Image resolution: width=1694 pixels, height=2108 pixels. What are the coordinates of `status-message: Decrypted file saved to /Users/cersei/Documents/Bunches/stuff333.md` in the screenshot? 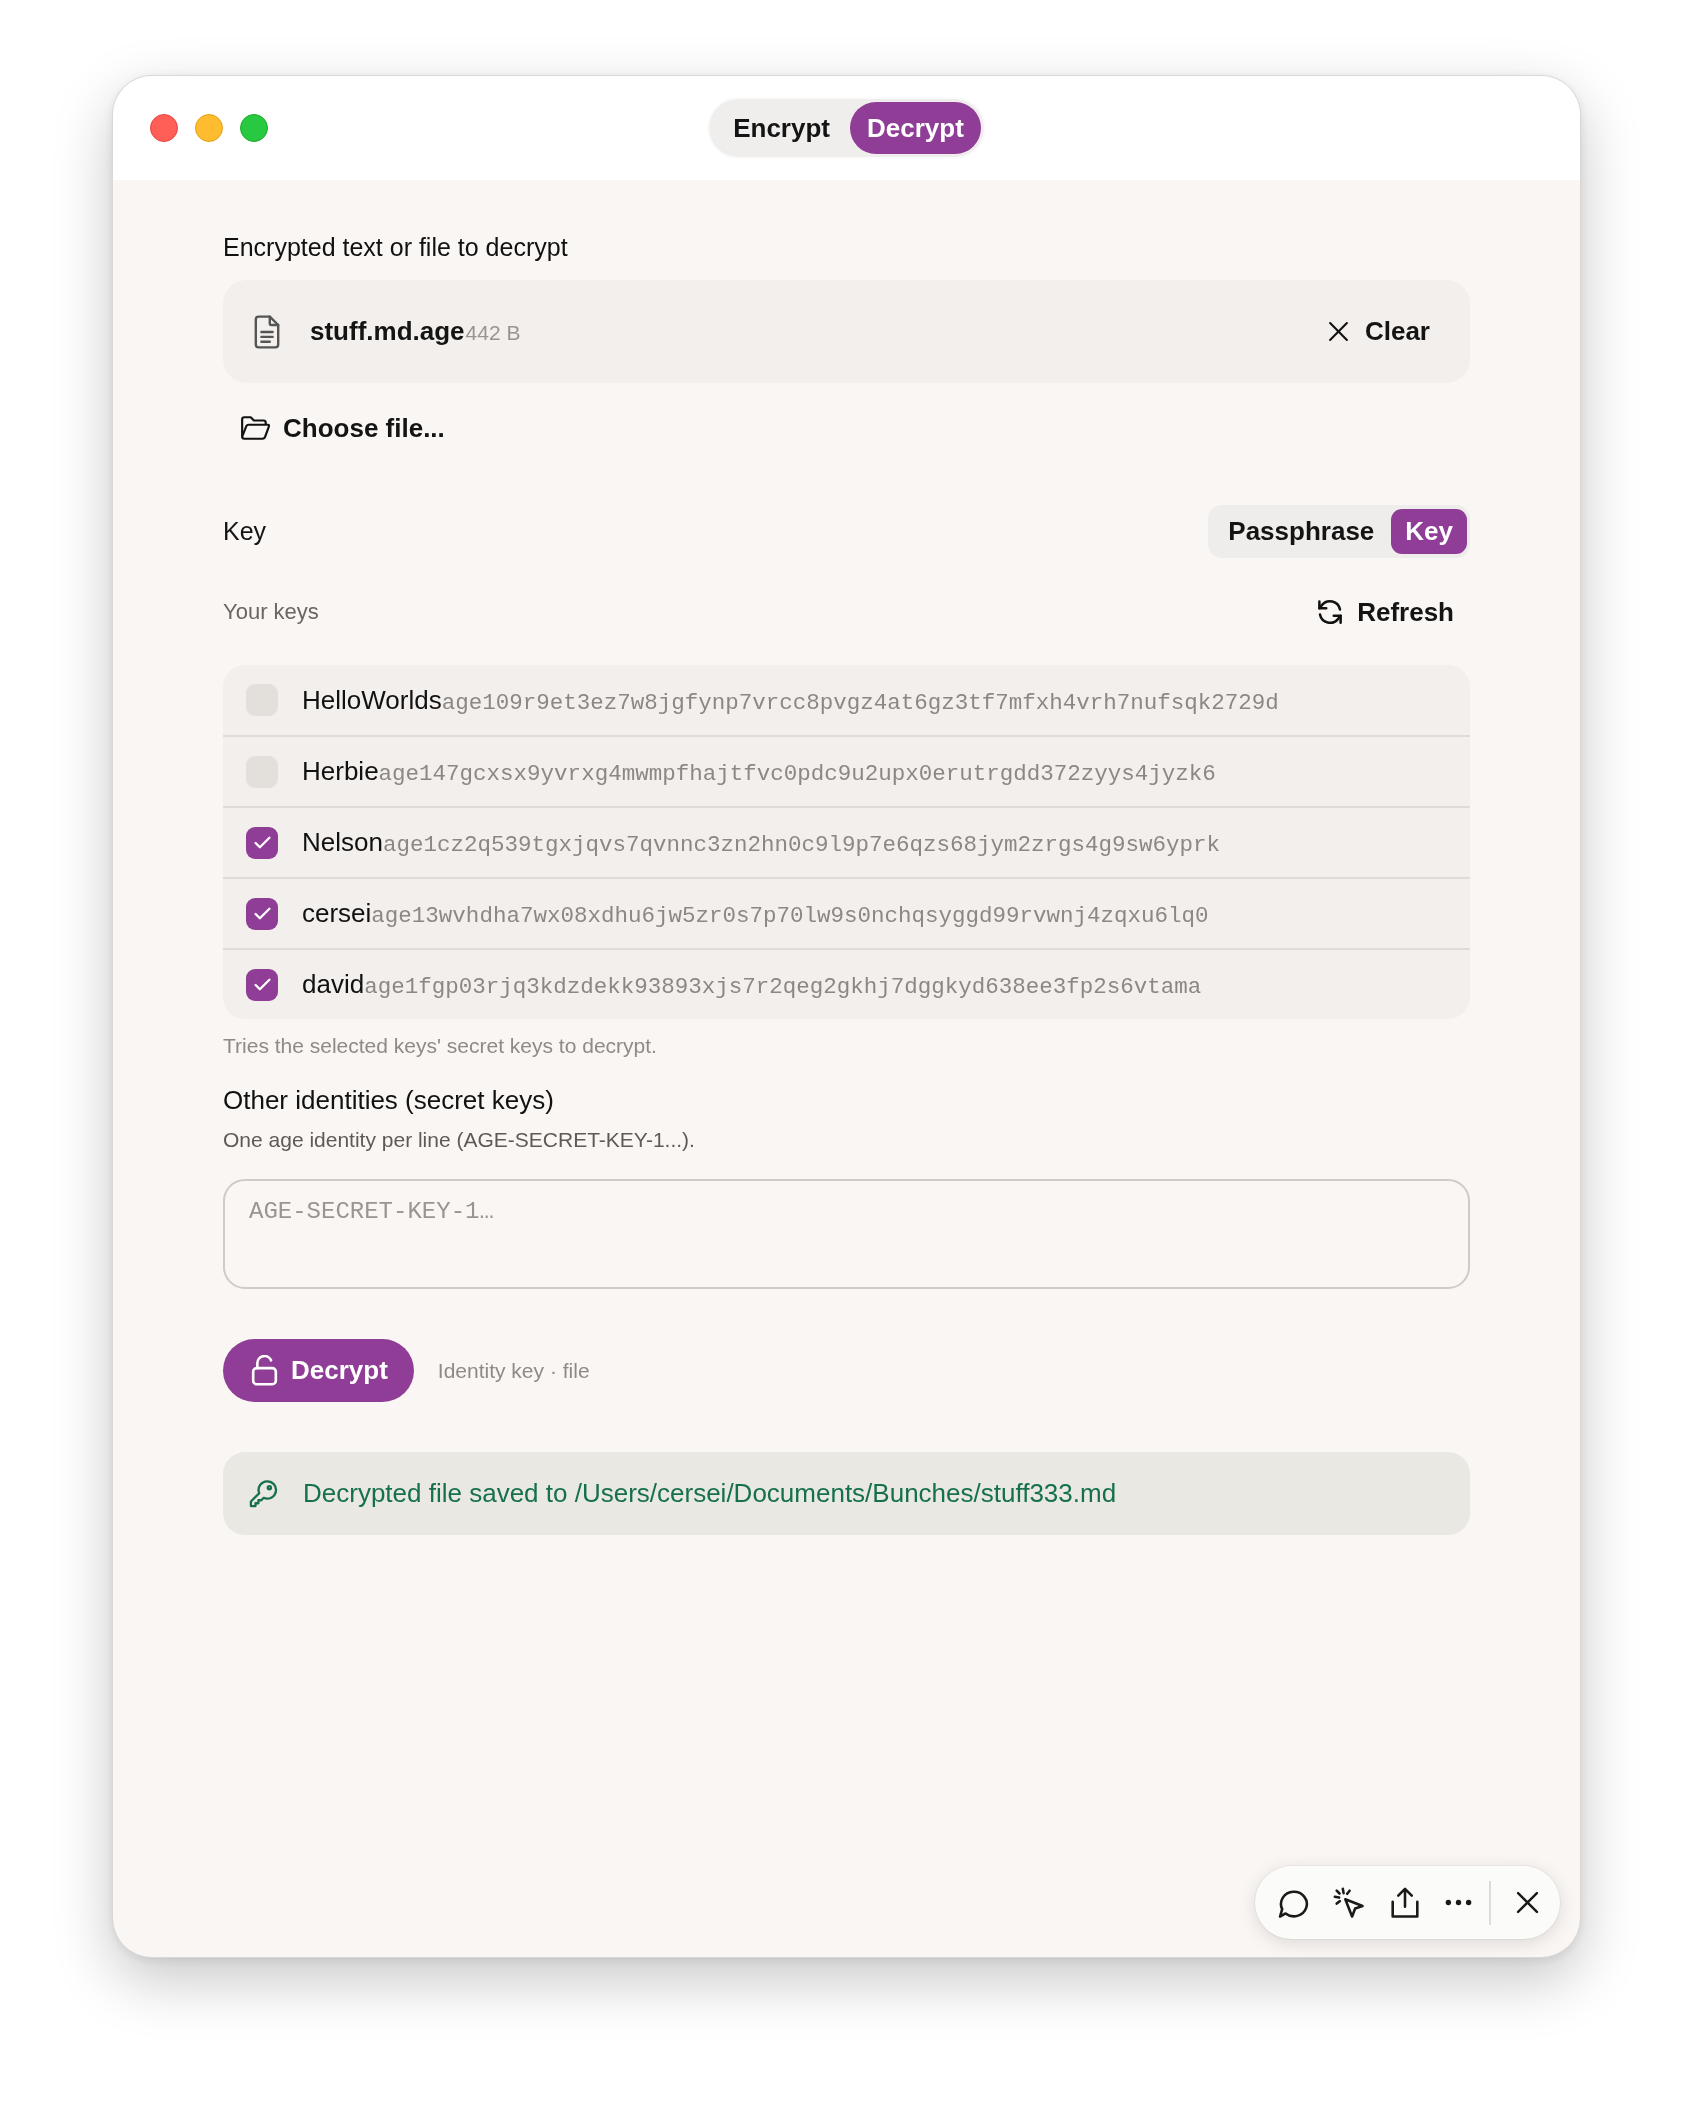 It's located at (710, 1493).